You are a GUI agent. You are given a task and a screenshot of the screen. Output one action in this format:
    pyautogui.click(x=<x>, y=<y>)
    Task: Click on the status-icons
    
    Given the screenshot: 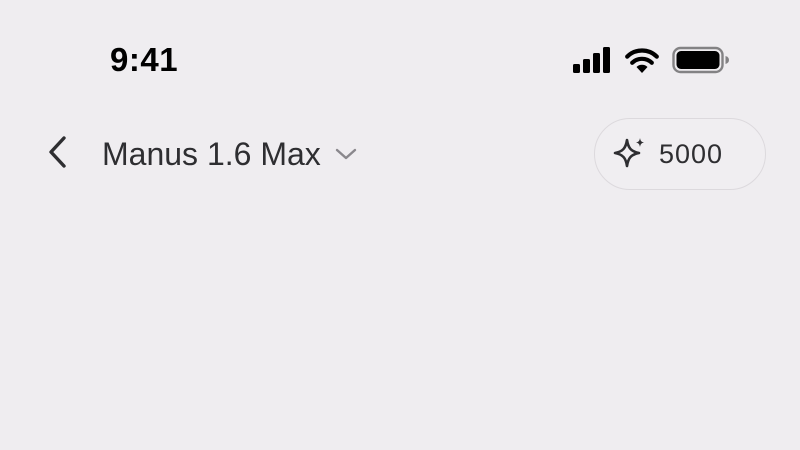 What is the action you would take?
    pyautogui.click(x=651, y=60)
    